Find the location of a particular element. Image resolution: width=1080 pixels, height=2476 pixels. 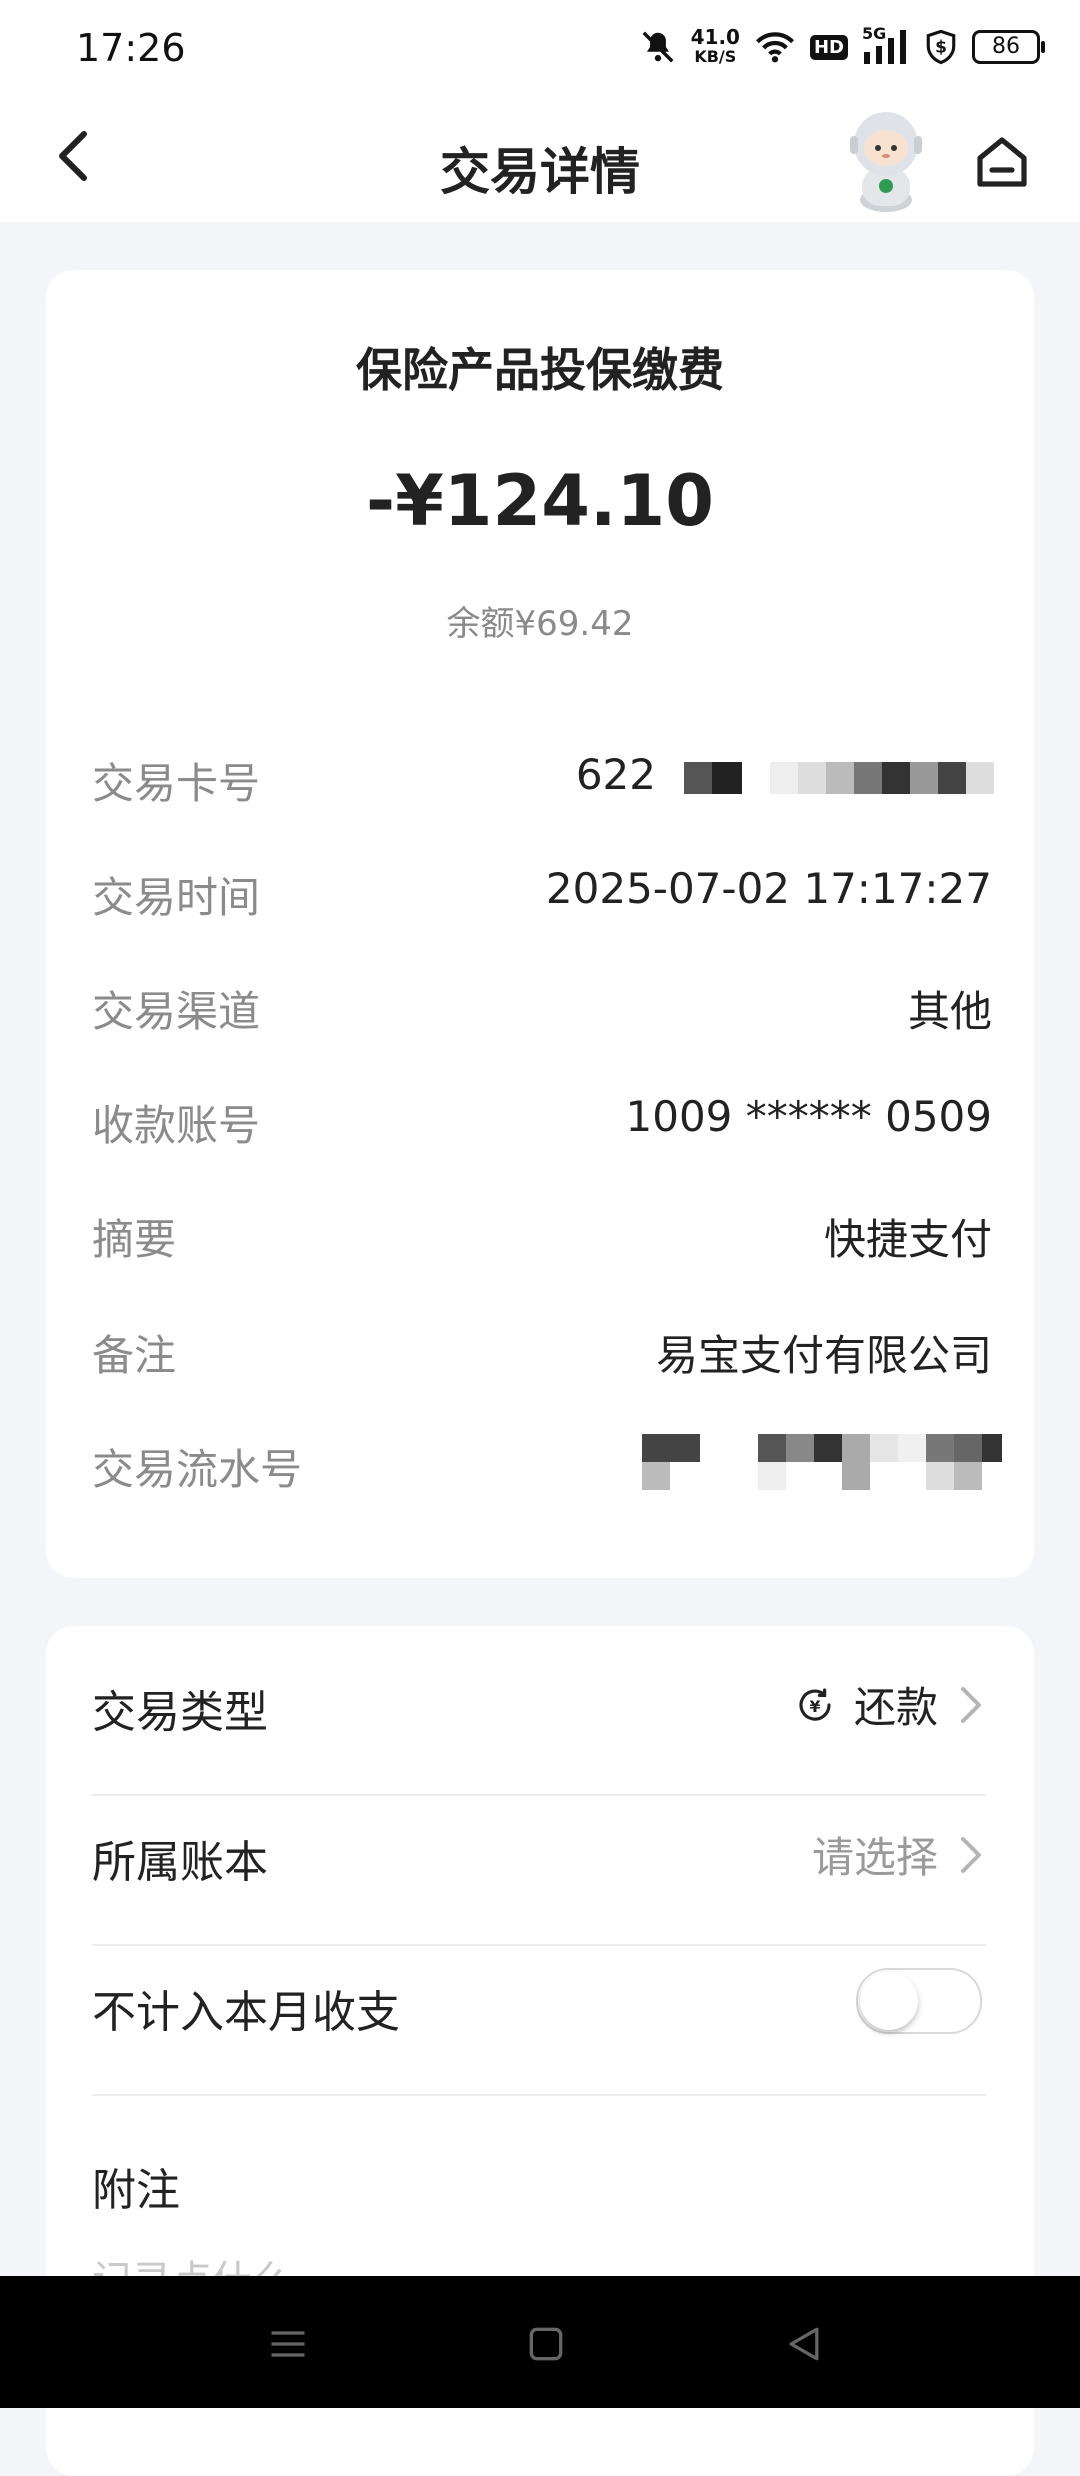

detail-label: 收款账号 is located at coordinates (176, 1125).